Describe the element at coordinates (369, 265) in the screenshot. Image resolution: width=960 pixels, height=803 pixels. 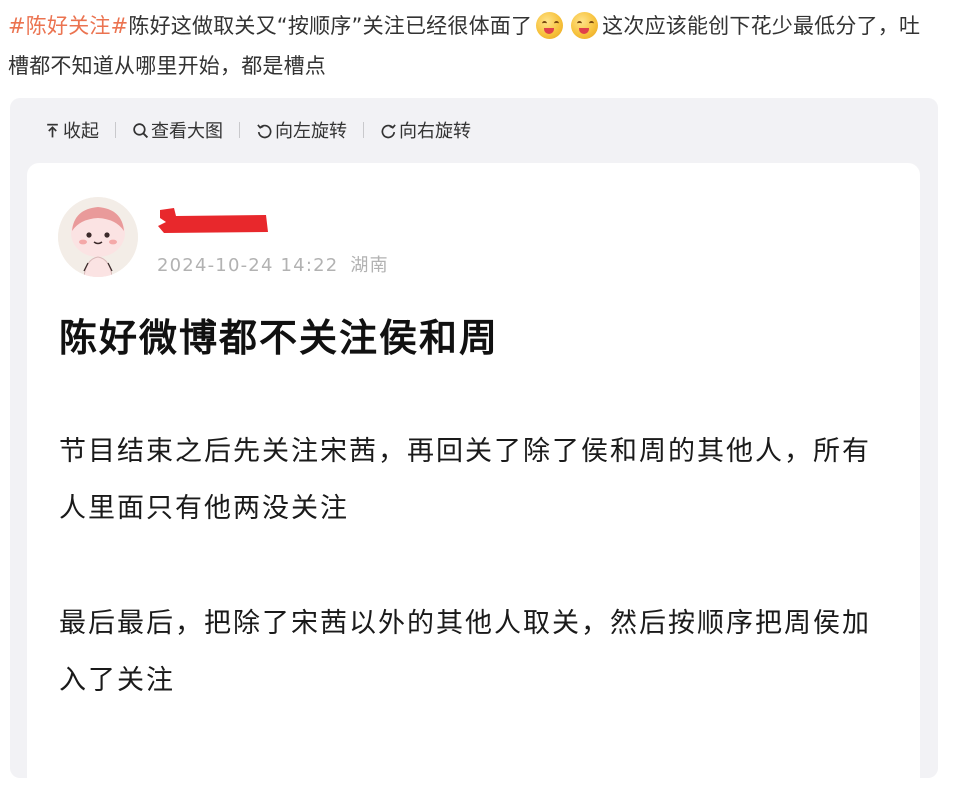
I see `post-location: 湖南` at that location.